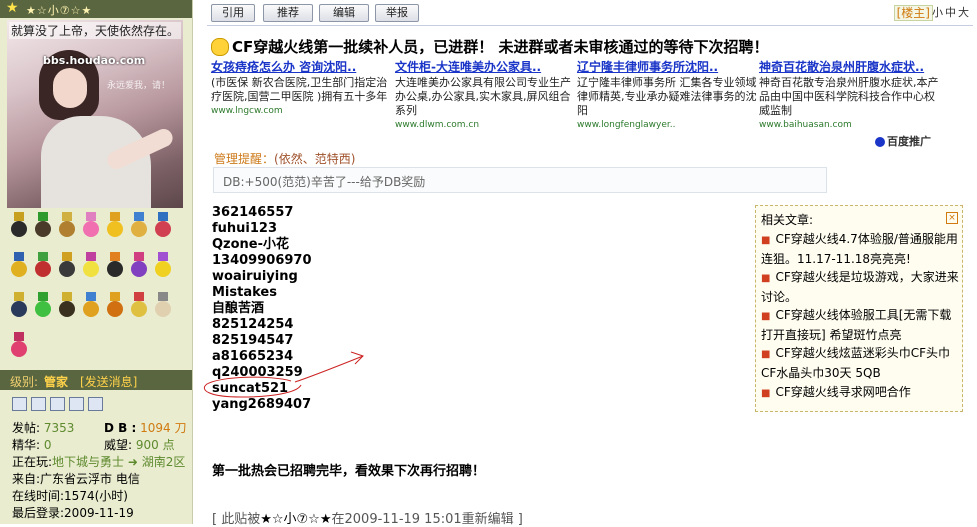  I want to click on related-article-link: ■ CF穿越火线体验服工具[无需下载打开直接玩] 希望斑竹点亮, so click(861, 325).